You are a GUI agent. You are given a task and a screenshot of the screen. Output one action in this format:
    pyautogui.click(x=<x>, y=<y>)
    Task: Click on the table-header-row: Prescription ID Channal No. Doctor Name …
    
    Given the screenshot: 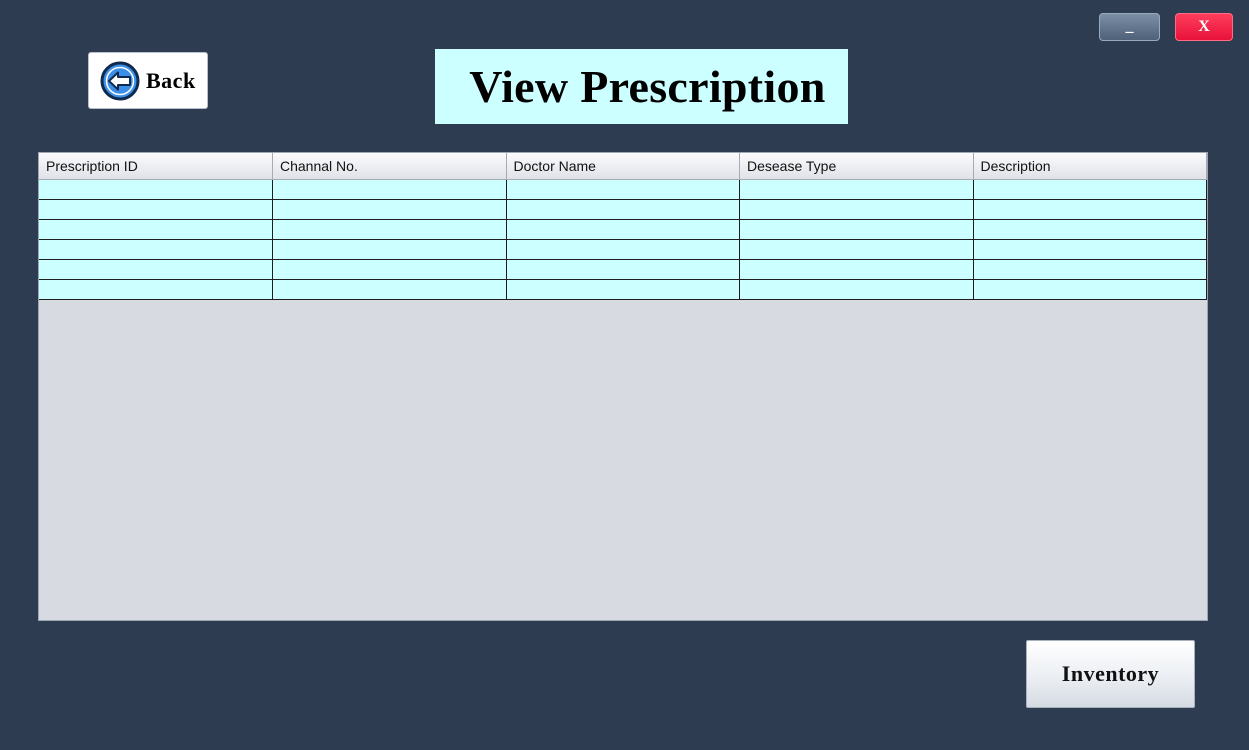 What is the action you would take?
    pyautogui.click(x=623, y=166)
    